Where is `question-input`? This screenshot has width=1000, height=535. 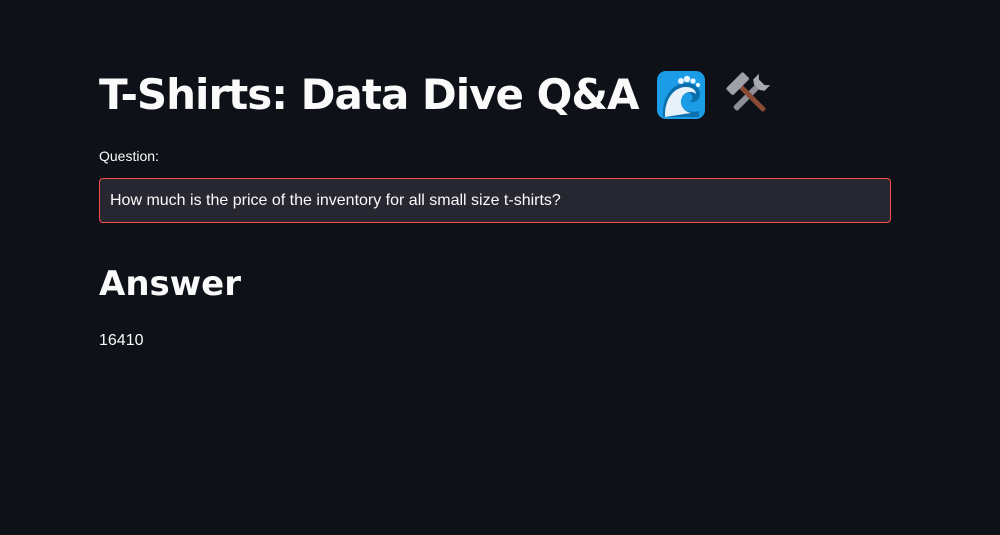
question-input is located at coordinates (495, 200).